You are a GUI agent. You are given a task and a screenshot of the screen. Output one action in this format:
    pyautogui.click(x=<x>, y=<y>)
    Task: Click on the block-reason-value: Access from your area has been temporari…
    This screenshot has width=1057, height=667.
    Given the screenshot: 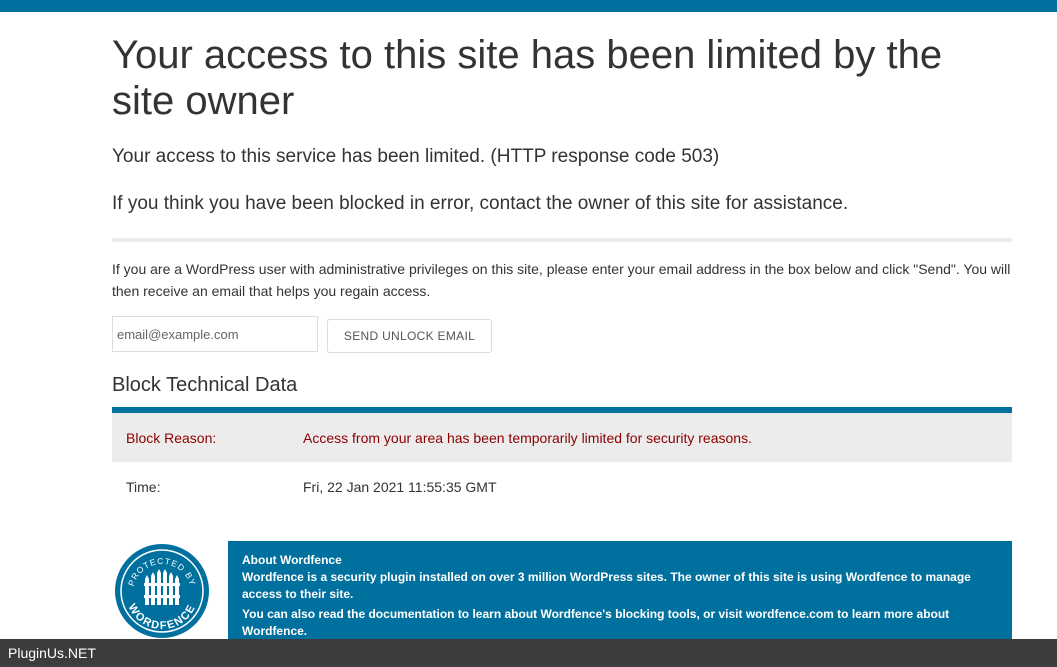 What is the action you would take?
    pyautogui.click(x=527, y=438)
    